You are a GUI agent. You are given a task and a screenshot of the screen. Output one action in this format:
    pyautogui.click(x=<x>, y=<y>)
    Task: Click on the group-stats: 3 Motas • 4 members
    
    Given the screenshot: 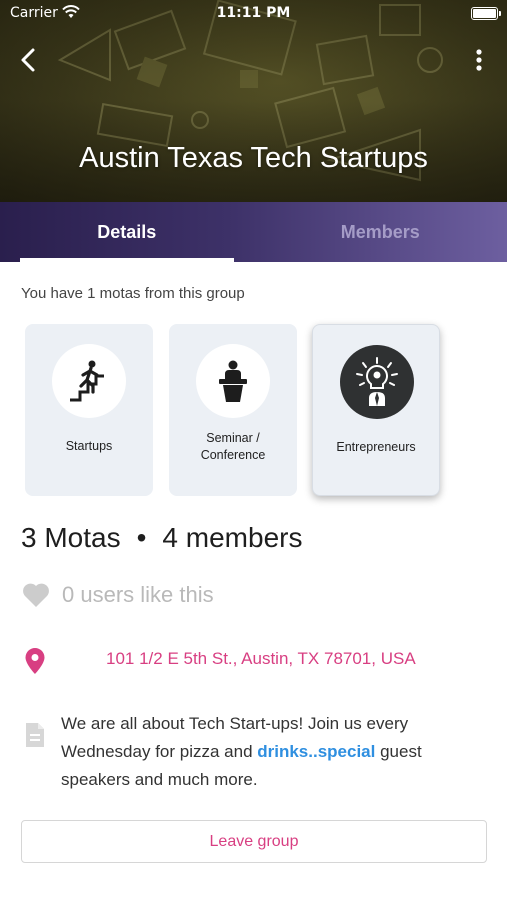 What is the action you would take?
    pyautogui.click(x=161, y=538)
    